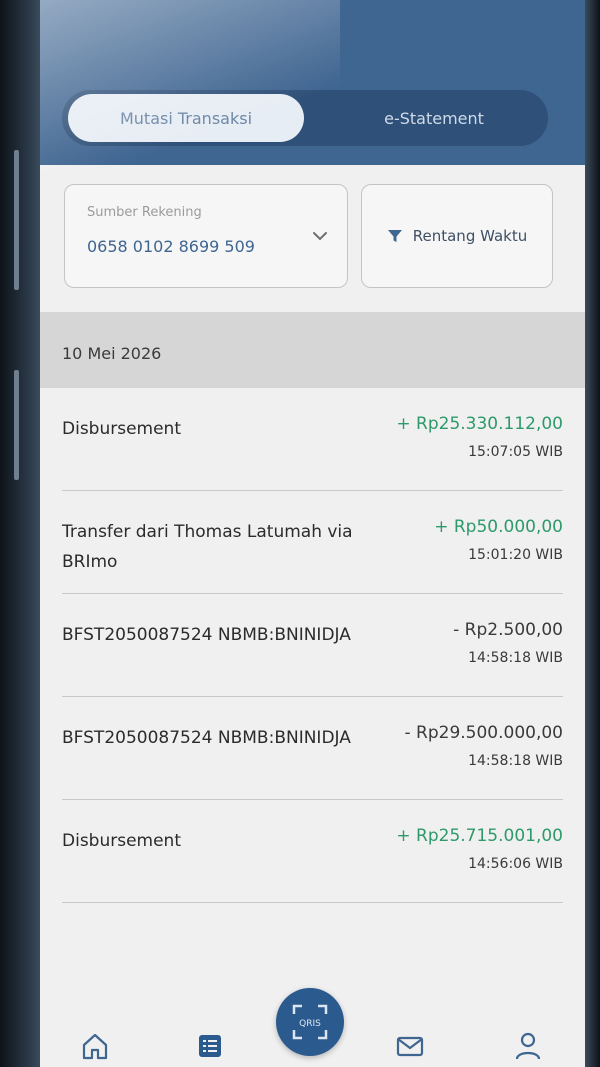 This screenshot has width=600, height=1067. What do you see at coordinates (515, 864) in the screenshot?
I see `transaction-time: 14:56:06 WIB` at bounding box center [515, 864].